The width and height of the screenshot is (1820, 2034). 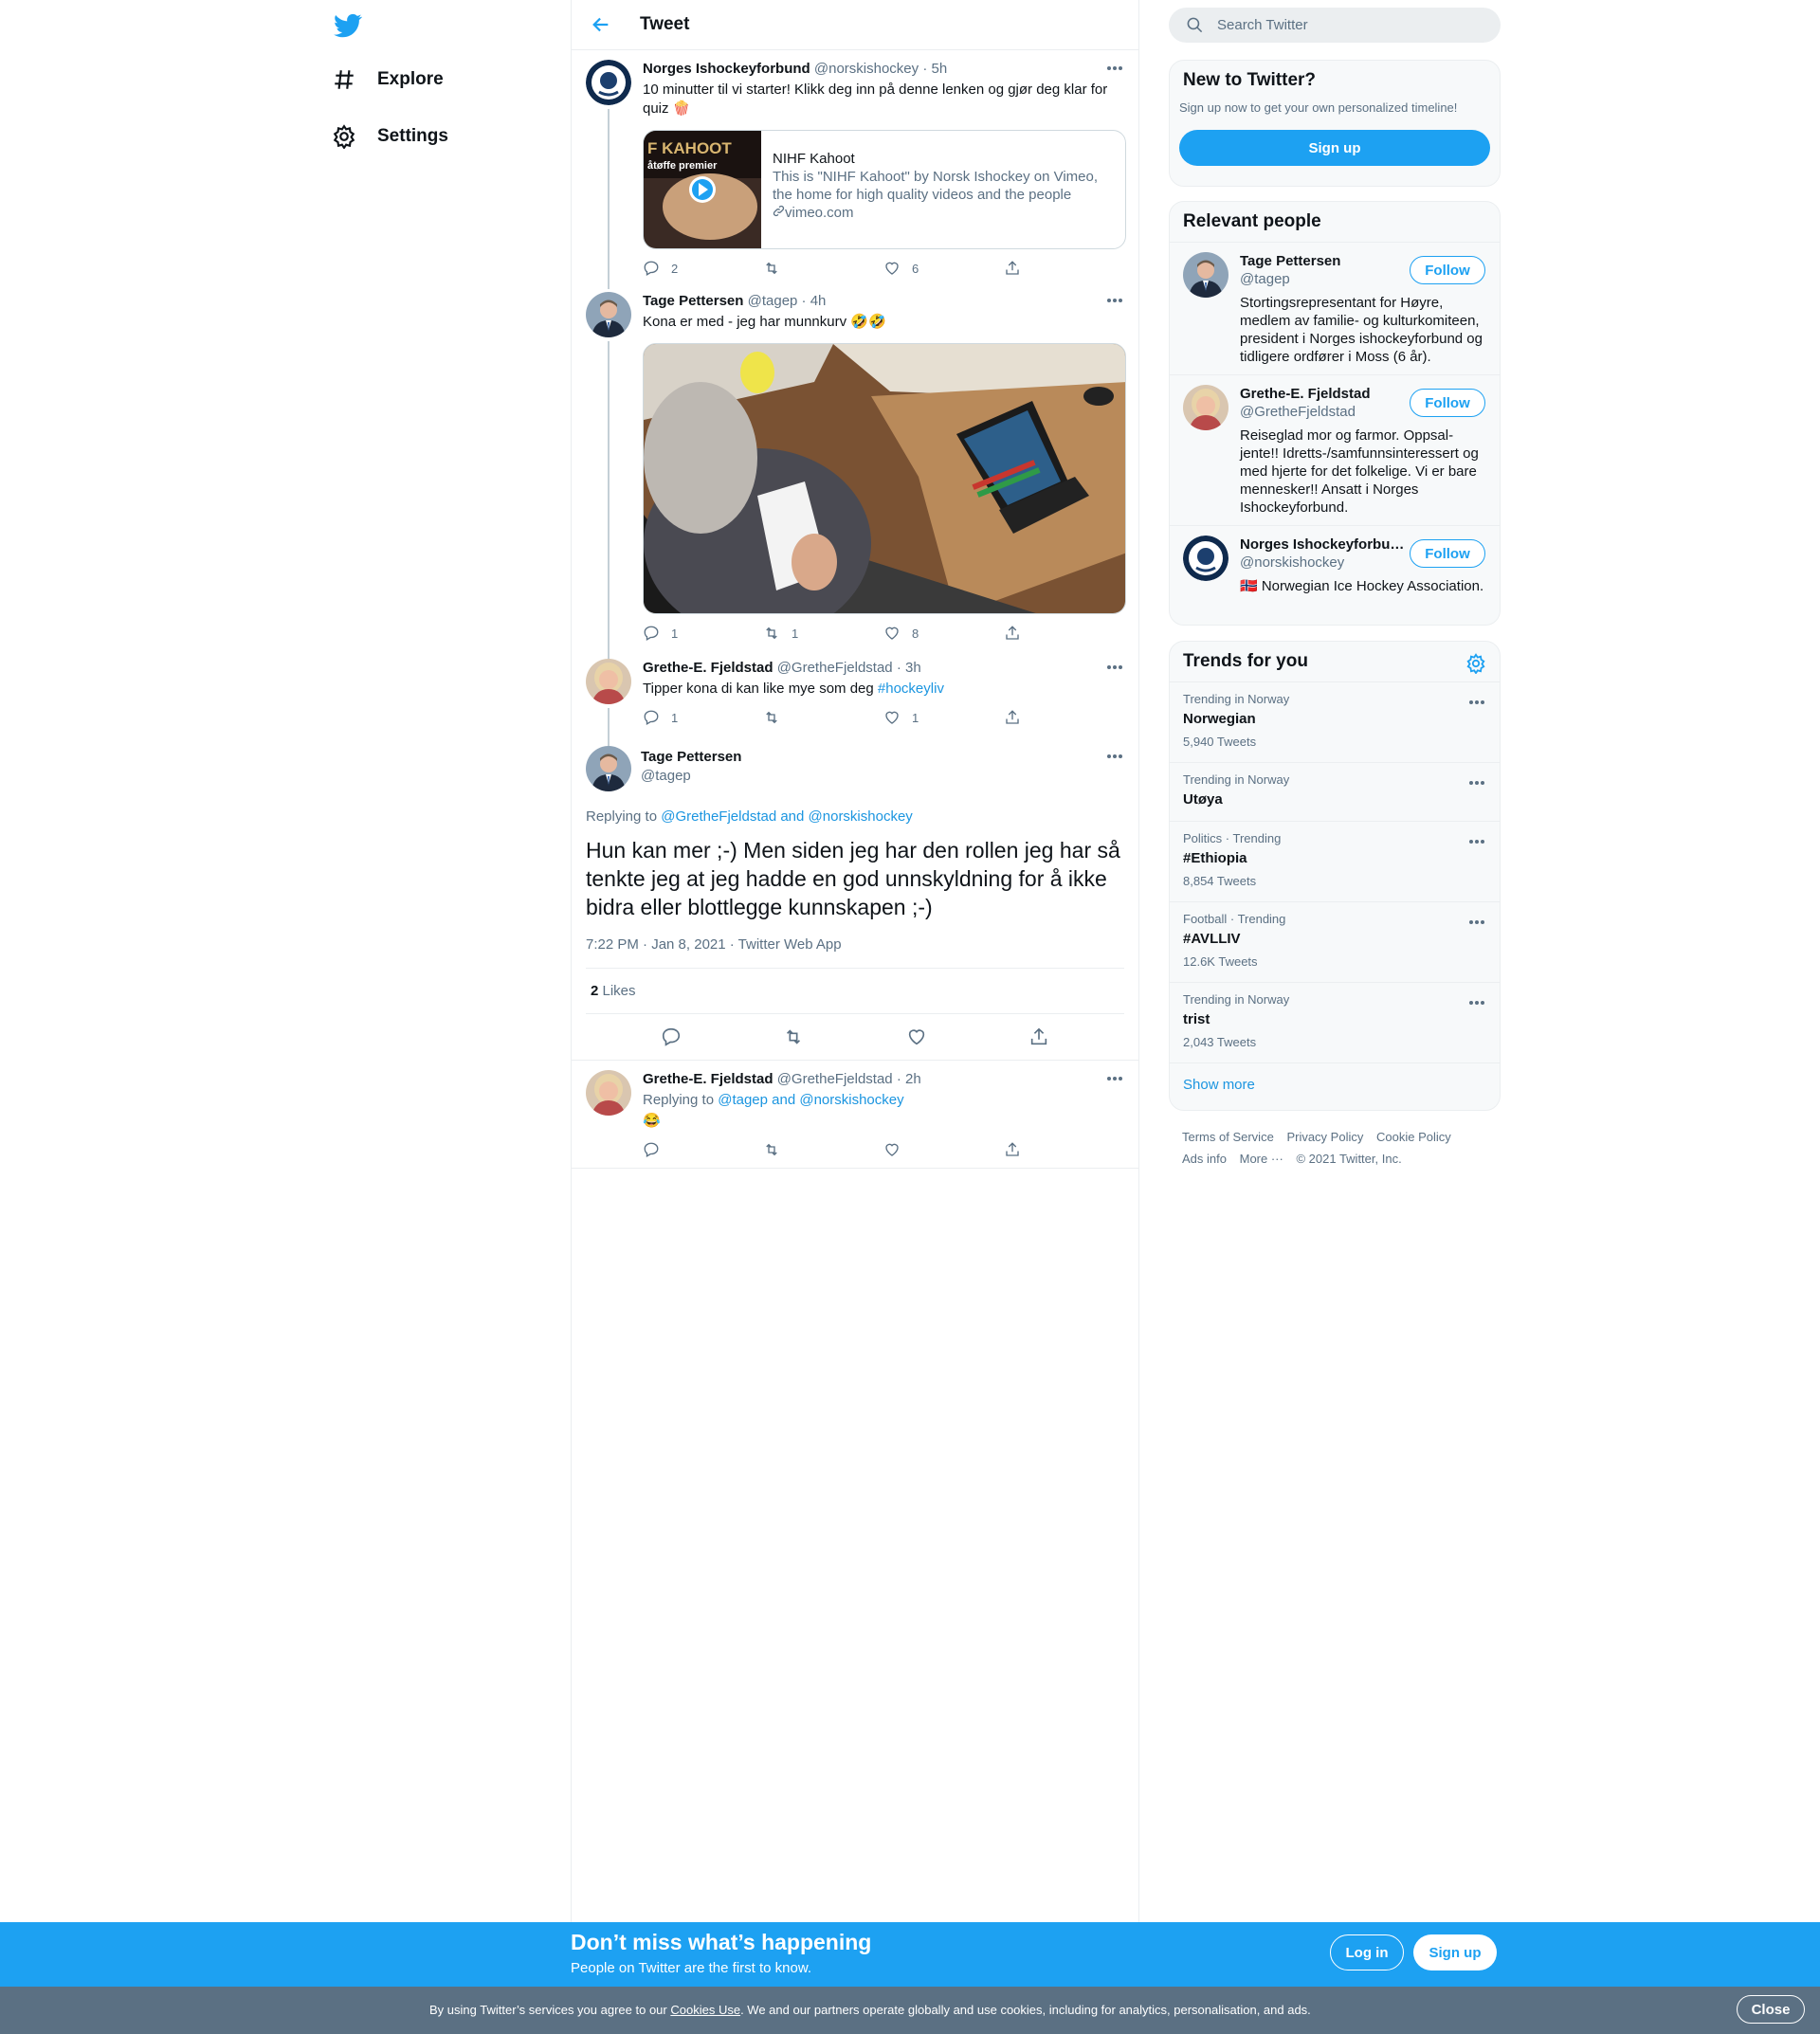 What do you see at coordinates (884, 478) in the screenshot?
I see `tweet-photo` at bounding box center [884, 478].